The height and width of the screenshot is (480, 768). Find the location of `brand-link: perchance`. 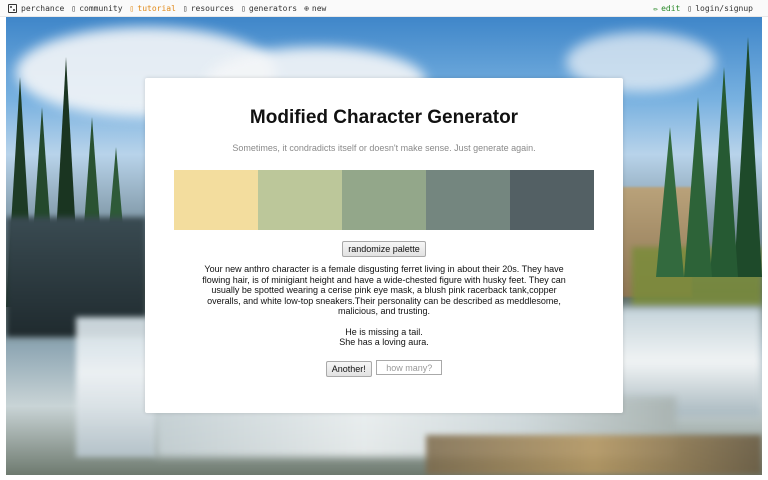

brand-link: perchance is located at coordinates (36, 8).